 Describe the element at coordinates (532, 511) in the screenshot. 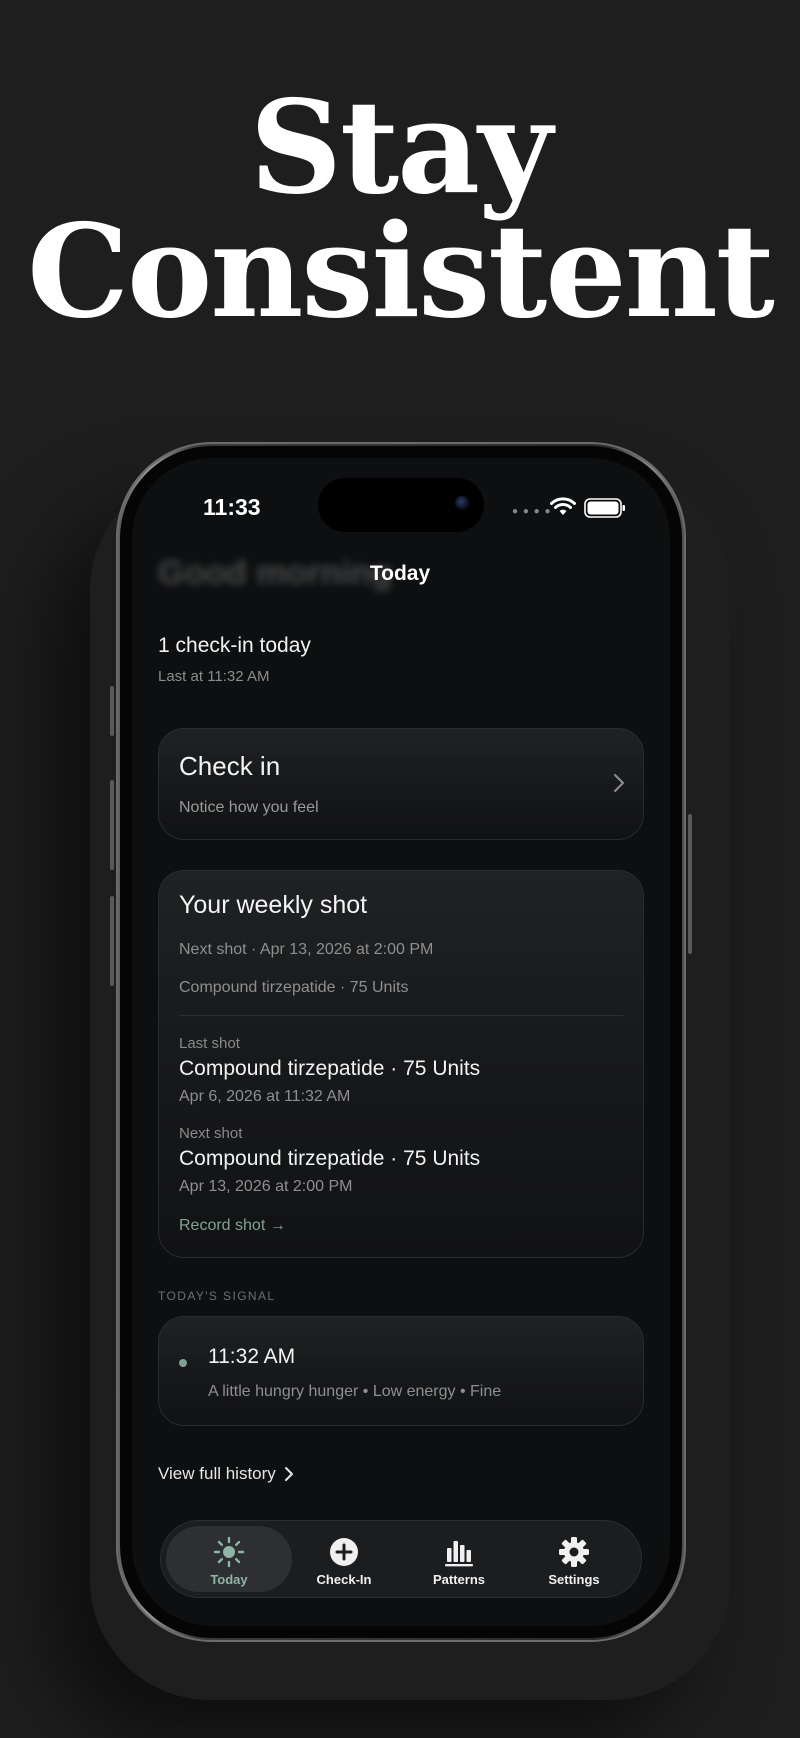

I see `signal-dots-icon: ● ● ● ●` at that location.